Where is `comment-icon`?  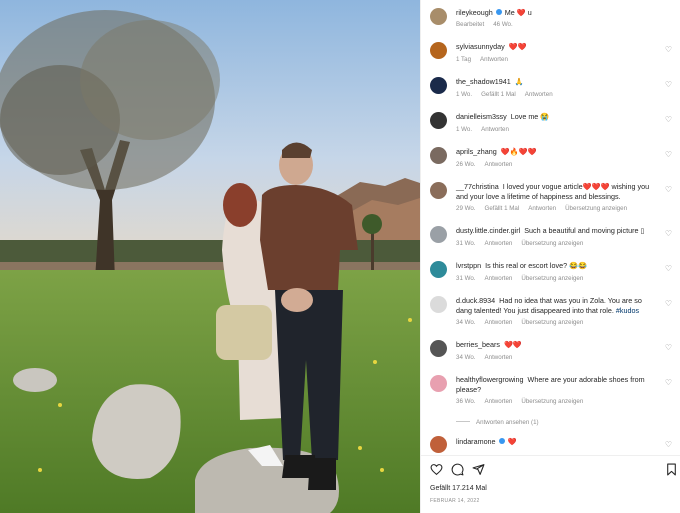
comment-icon is located at coordinates (457, 469).